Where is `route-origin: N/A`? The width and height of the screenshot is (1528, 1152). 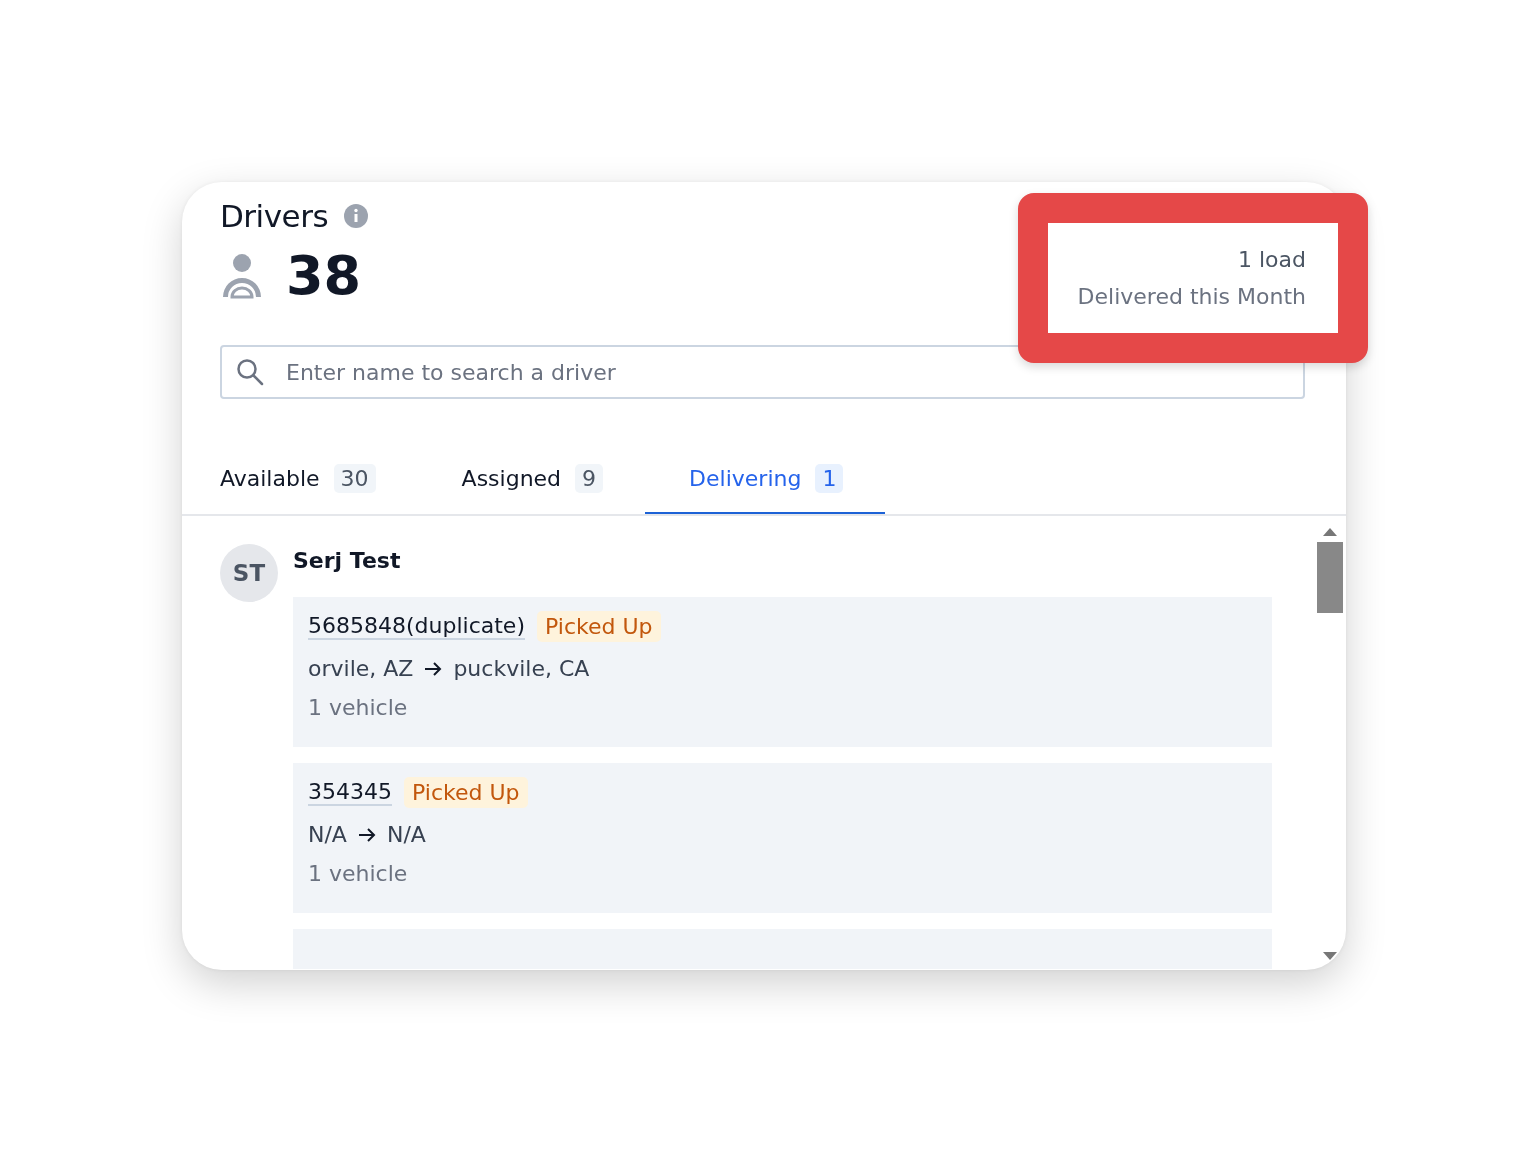
route-origin: N/A is located at coordinates (327, 834).